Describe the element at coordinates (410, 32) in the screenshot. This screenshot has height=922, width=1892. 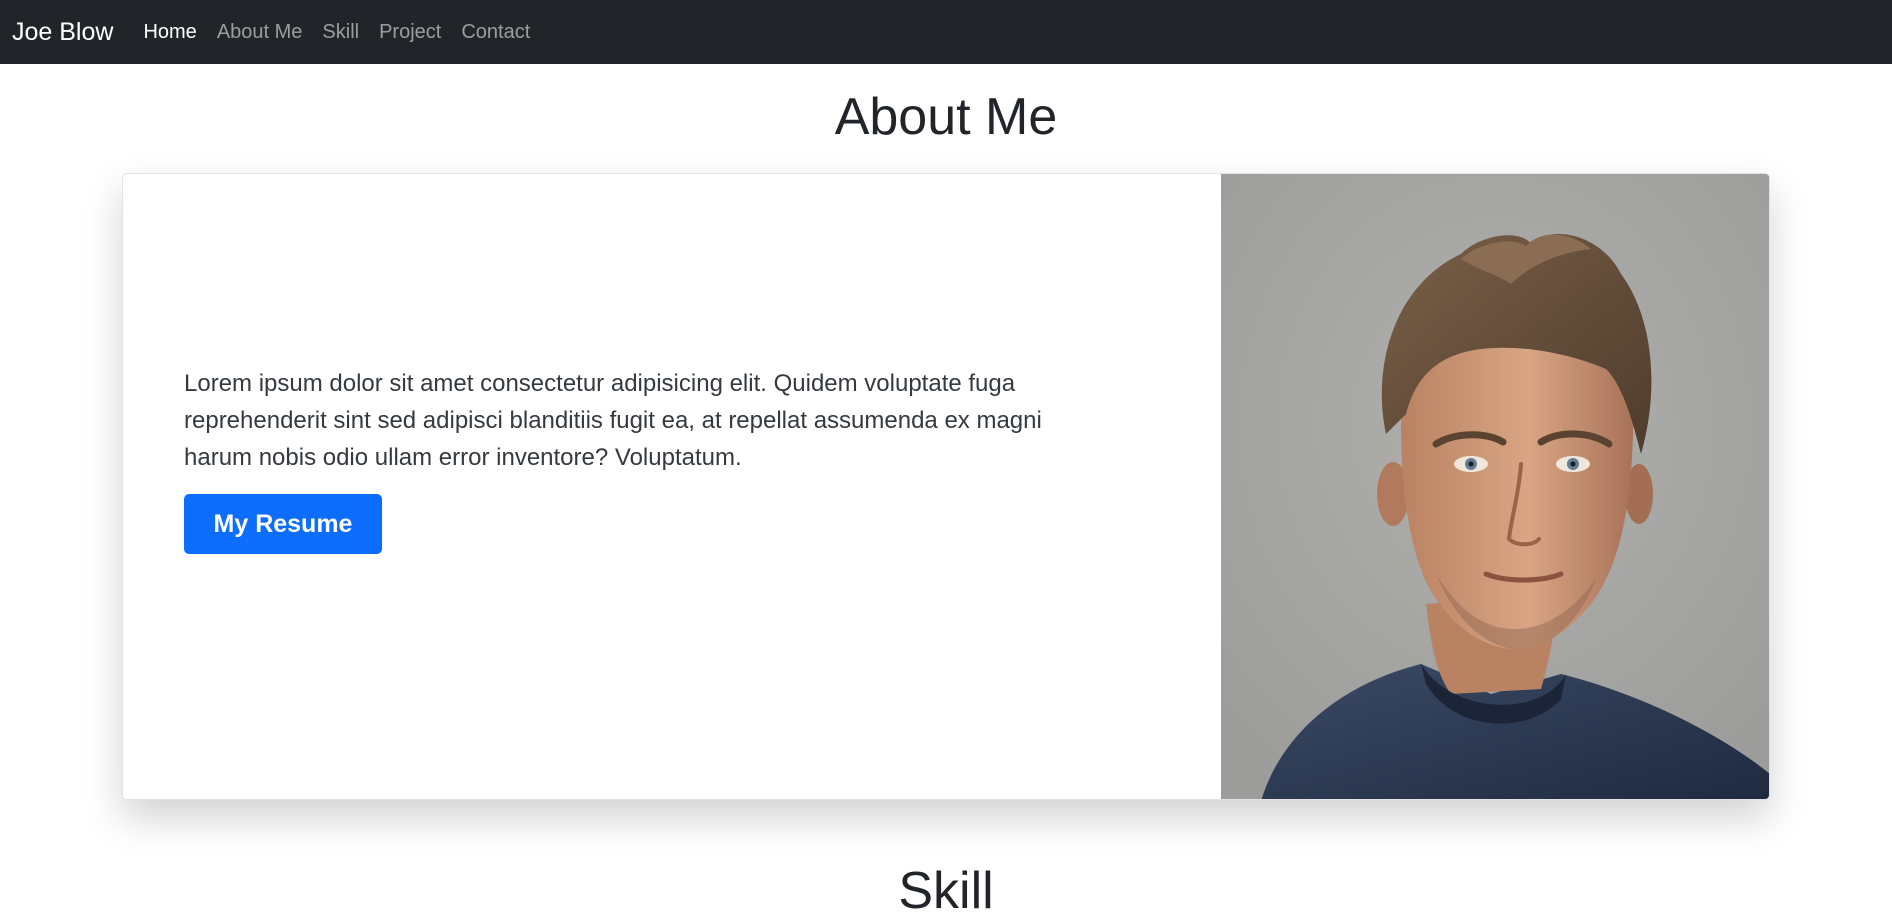
I see `nav-link-project: Project` at that location.